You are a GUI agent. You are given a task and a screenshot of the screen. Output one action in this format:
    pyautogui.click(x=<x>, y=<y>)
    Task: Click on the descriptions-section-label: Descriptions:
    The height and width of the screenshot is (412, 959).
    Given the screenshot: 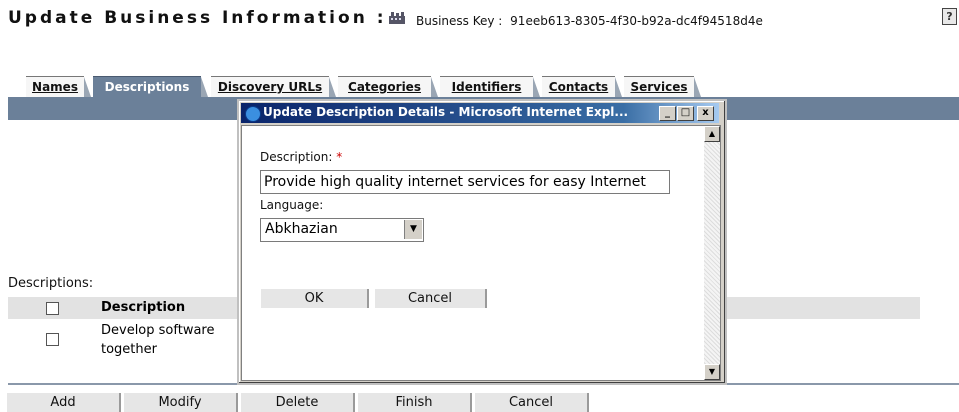 What is the action you would take?
    pyautogui.click(x=51, y=283)
    